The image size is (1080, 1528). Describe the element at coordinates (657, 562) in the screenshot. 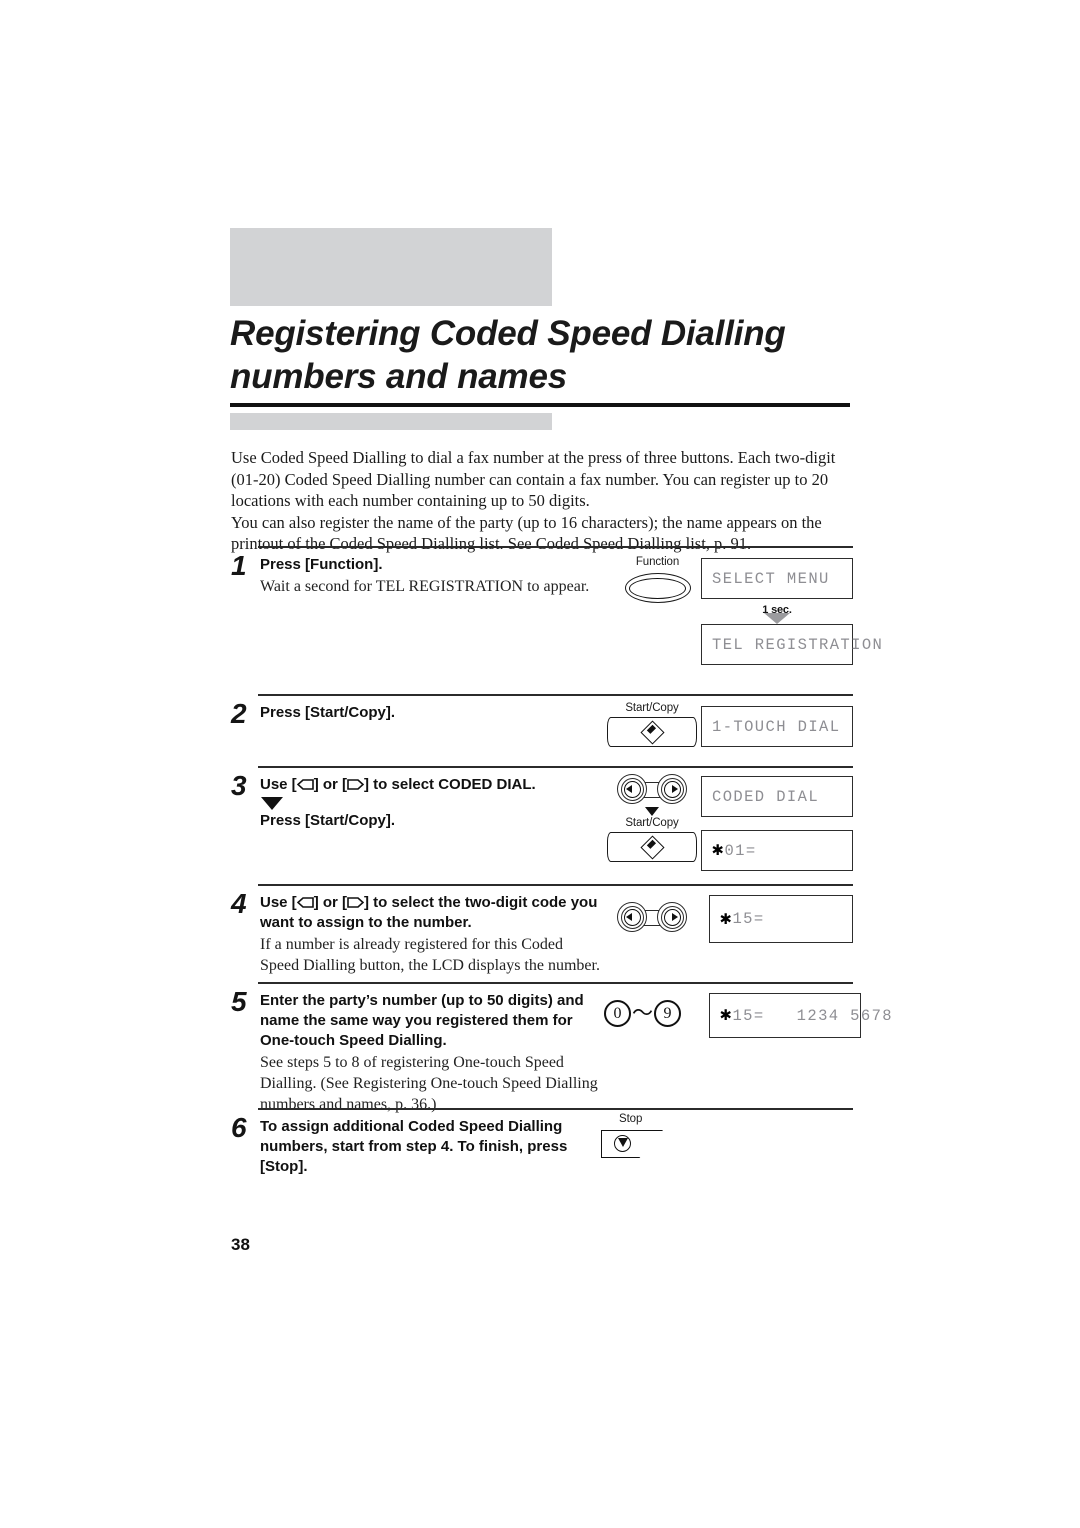

I see `function-button-label: Function` at that location.